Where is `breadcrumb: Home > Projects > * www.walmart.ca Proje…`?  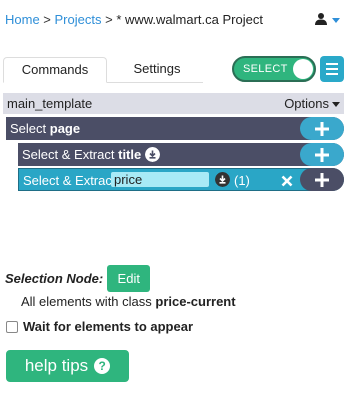 breadcrumb: Home > Projects > * www.walmart.ca Proje… is located at coordinates (134, 19).